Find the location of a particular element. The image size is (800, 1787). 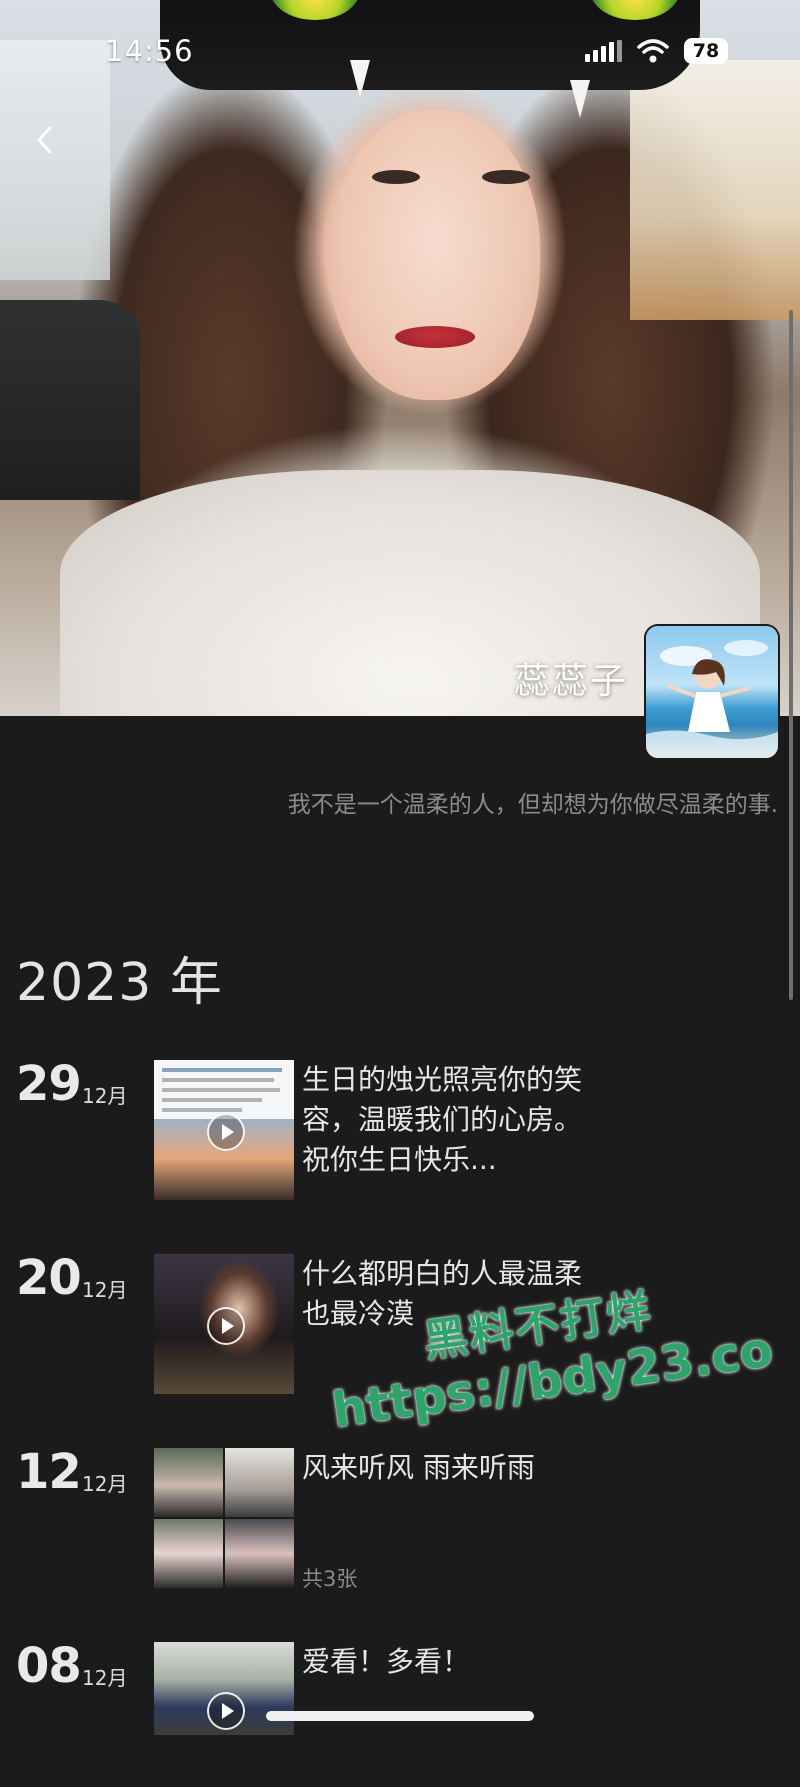

scroll-indicator is located at coordinates (791, 655).